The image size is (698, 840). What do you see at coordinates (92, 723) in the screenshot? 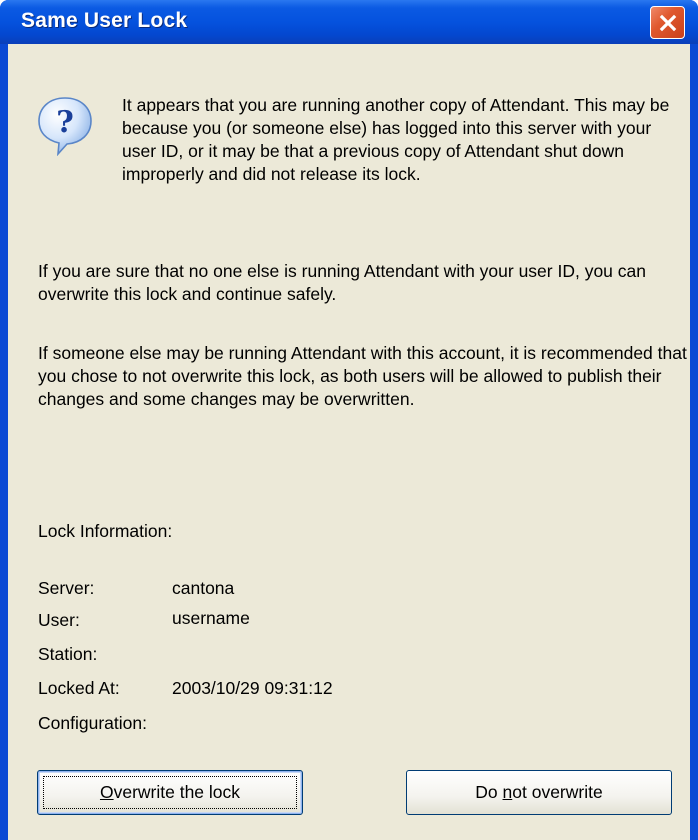
I see `configuration-label: Configuration:` at bounding box center [92, 723].